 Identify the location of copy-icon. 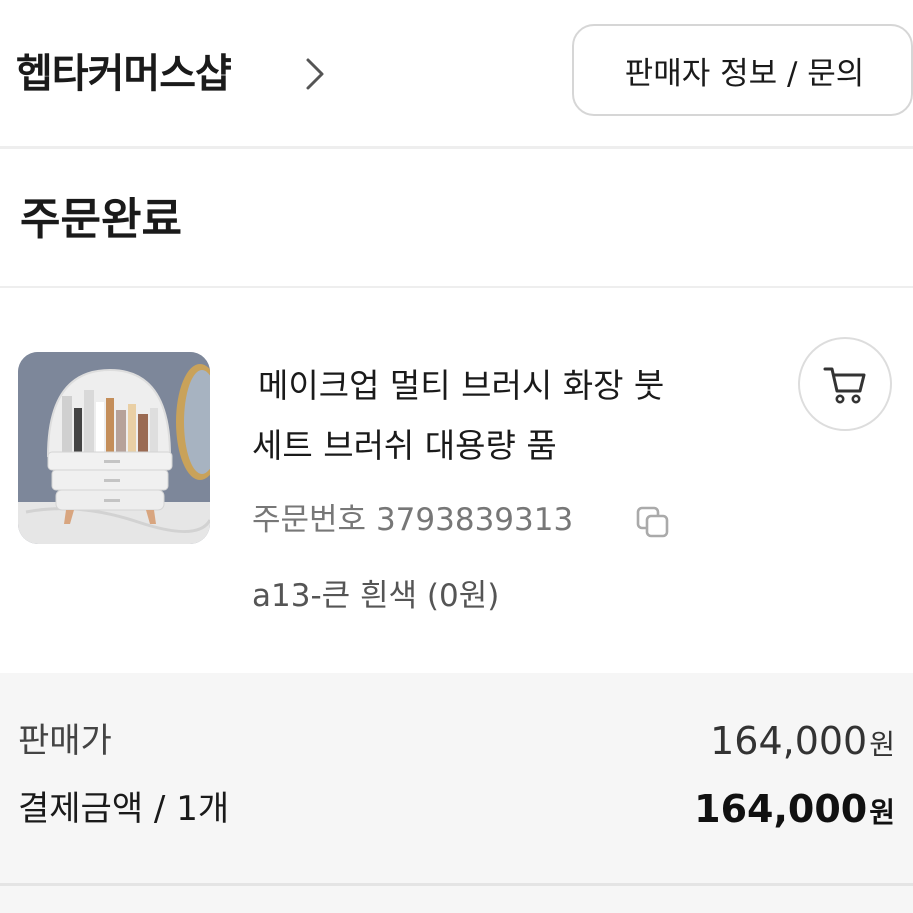
(653, 522).